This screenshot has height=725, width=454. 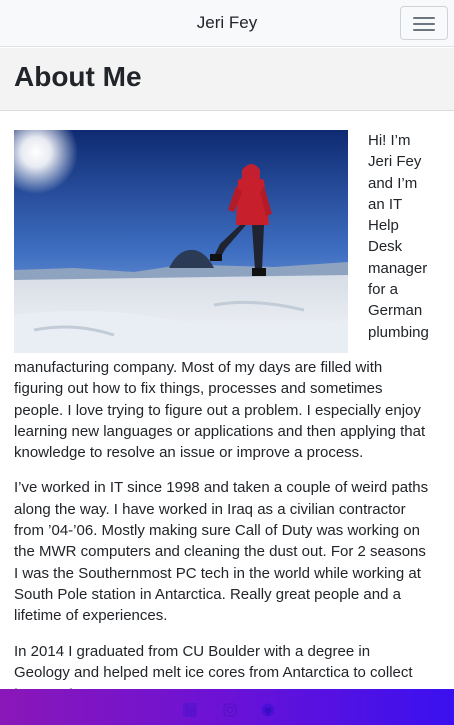 What do you see at coordinates (78, 76) in the screenshot?
I see `page-title: About Me` at bounding box center [78, 76].